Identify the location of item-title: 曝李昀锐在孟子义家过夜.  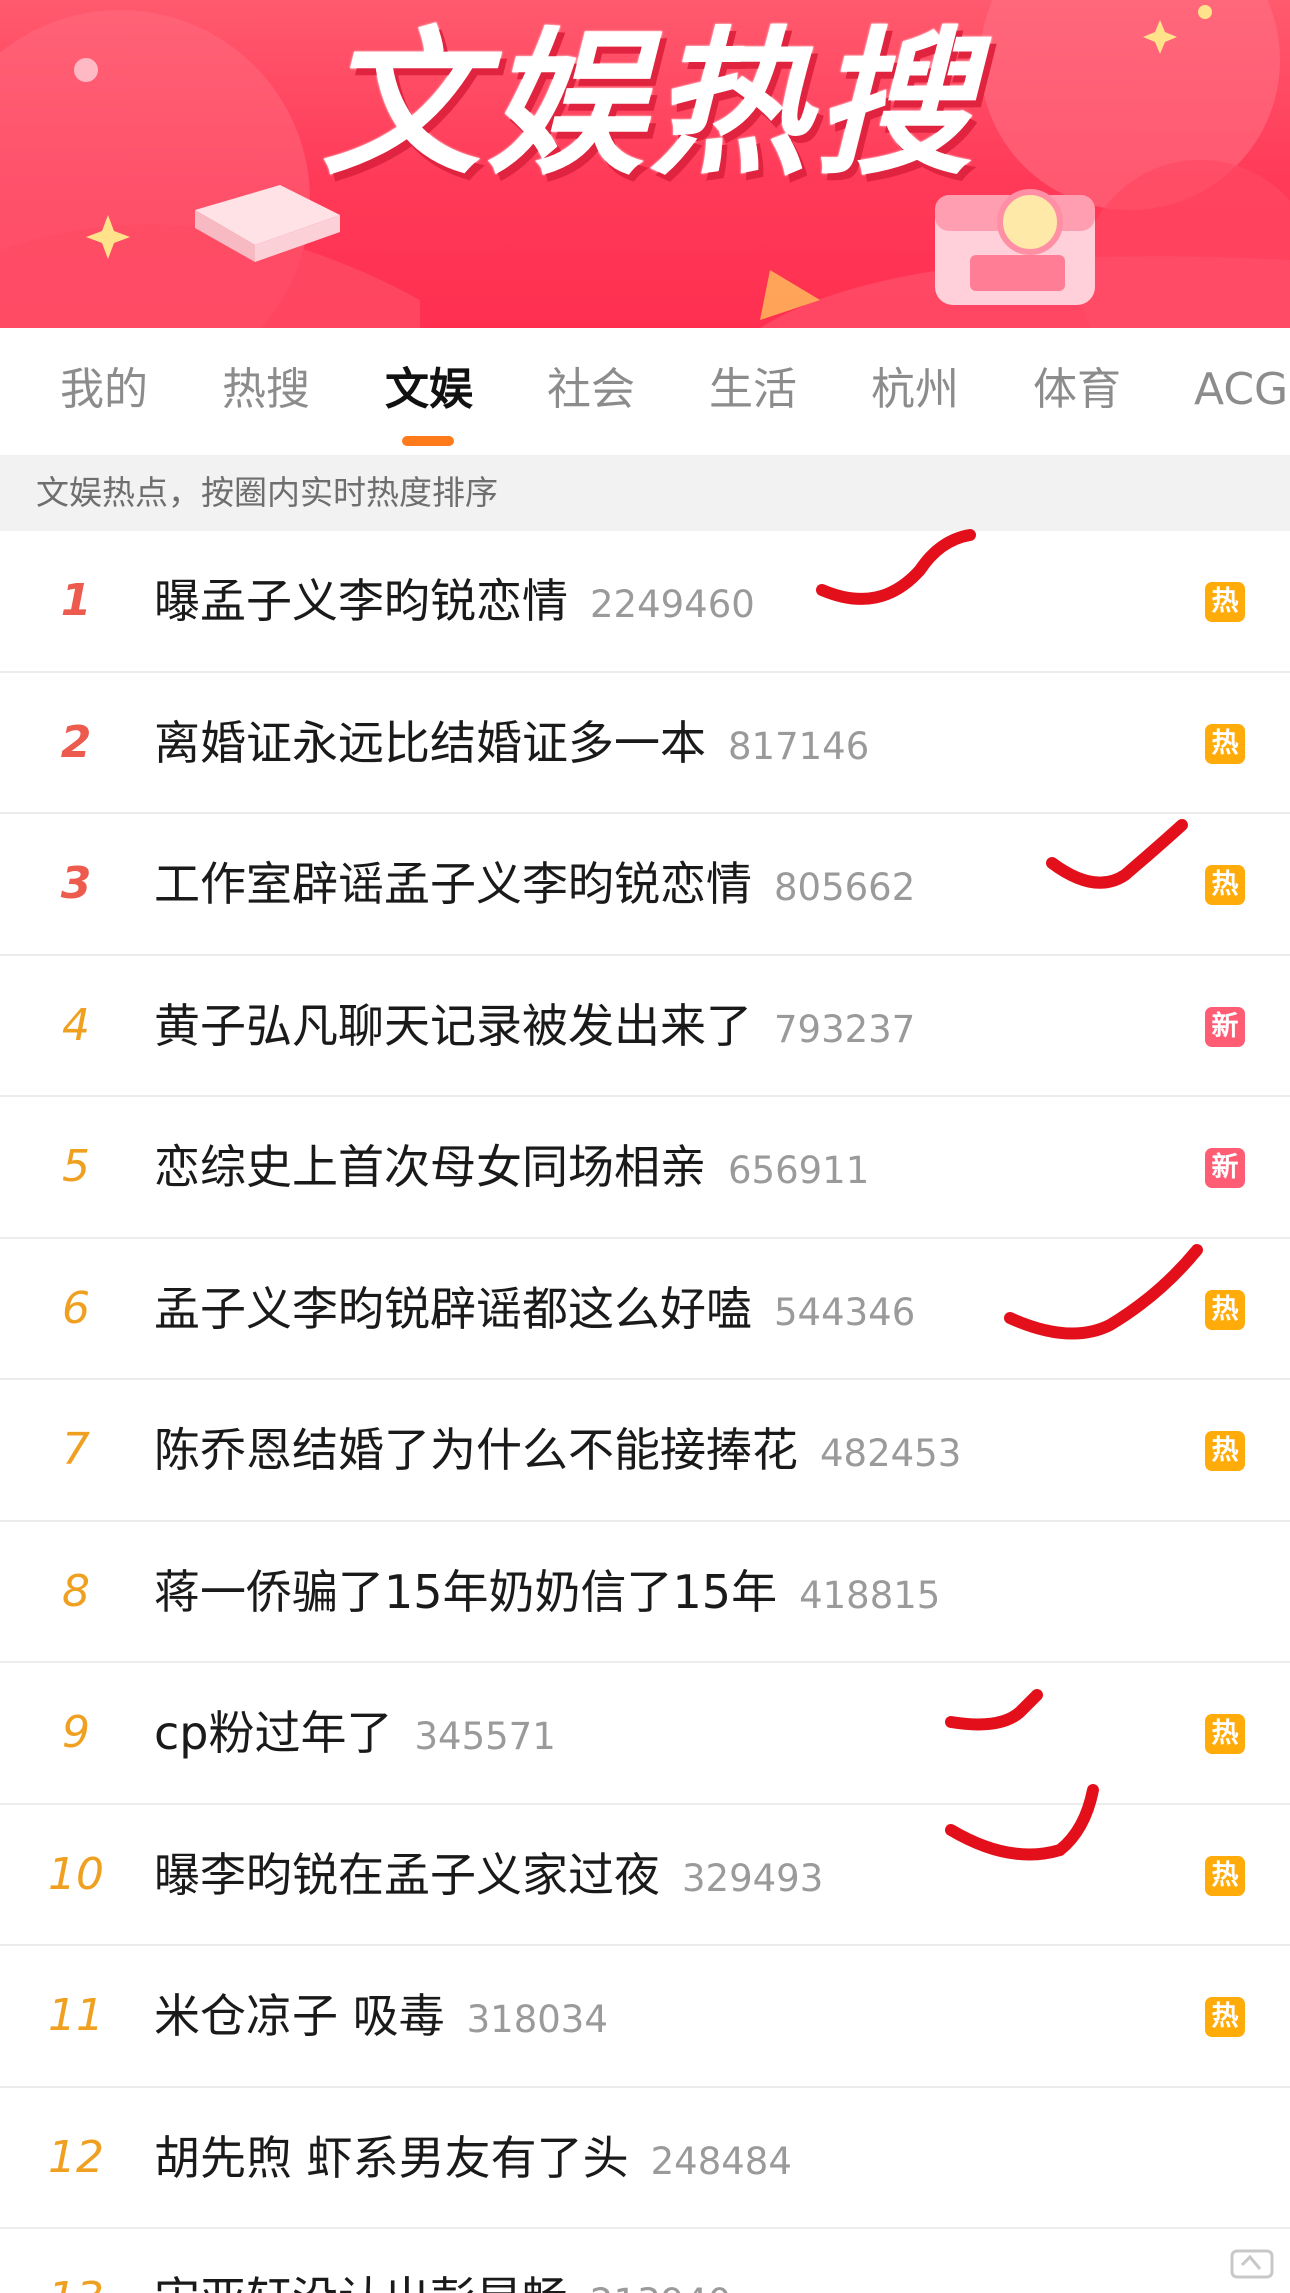
(407, 1875).